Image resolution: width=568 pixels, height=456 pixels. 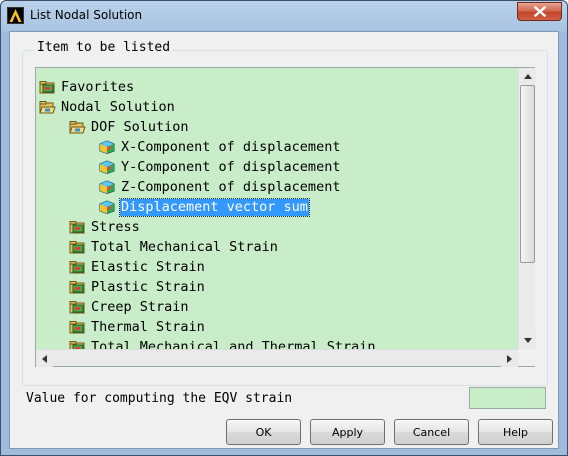 I want to click on tree-item: Creep Strain, so click(x=129, y=307).